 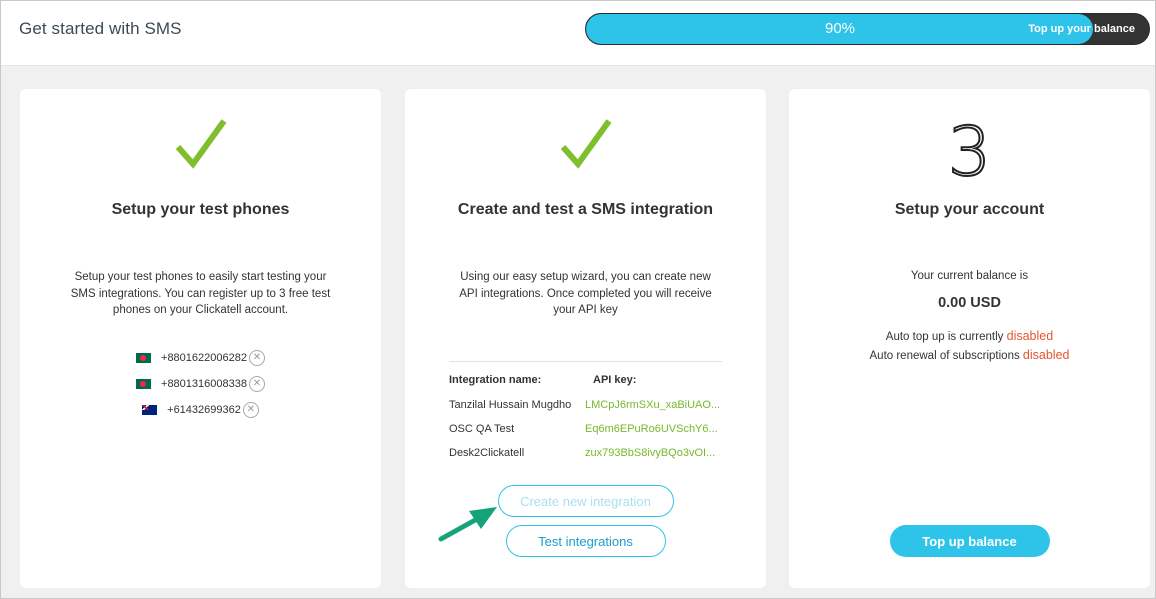 What do you see at coordinates (204, 358) in the screenshot?
I see `phone-number: +8801622006282` at bounding box center [204, 358].